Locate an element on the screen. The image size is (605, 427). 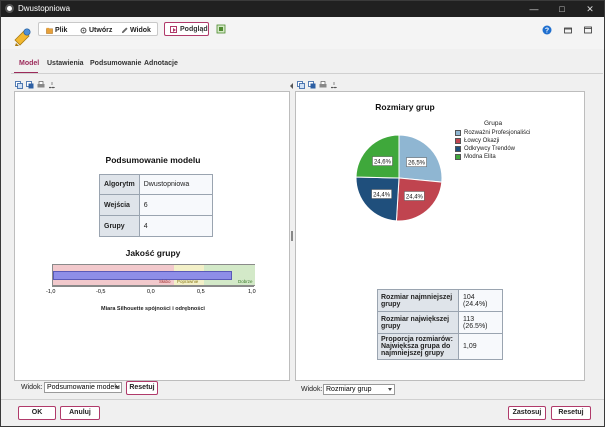
table-row: Rozmiar największej grupy 113 (26.5%) is located at coordinates (440, 322).